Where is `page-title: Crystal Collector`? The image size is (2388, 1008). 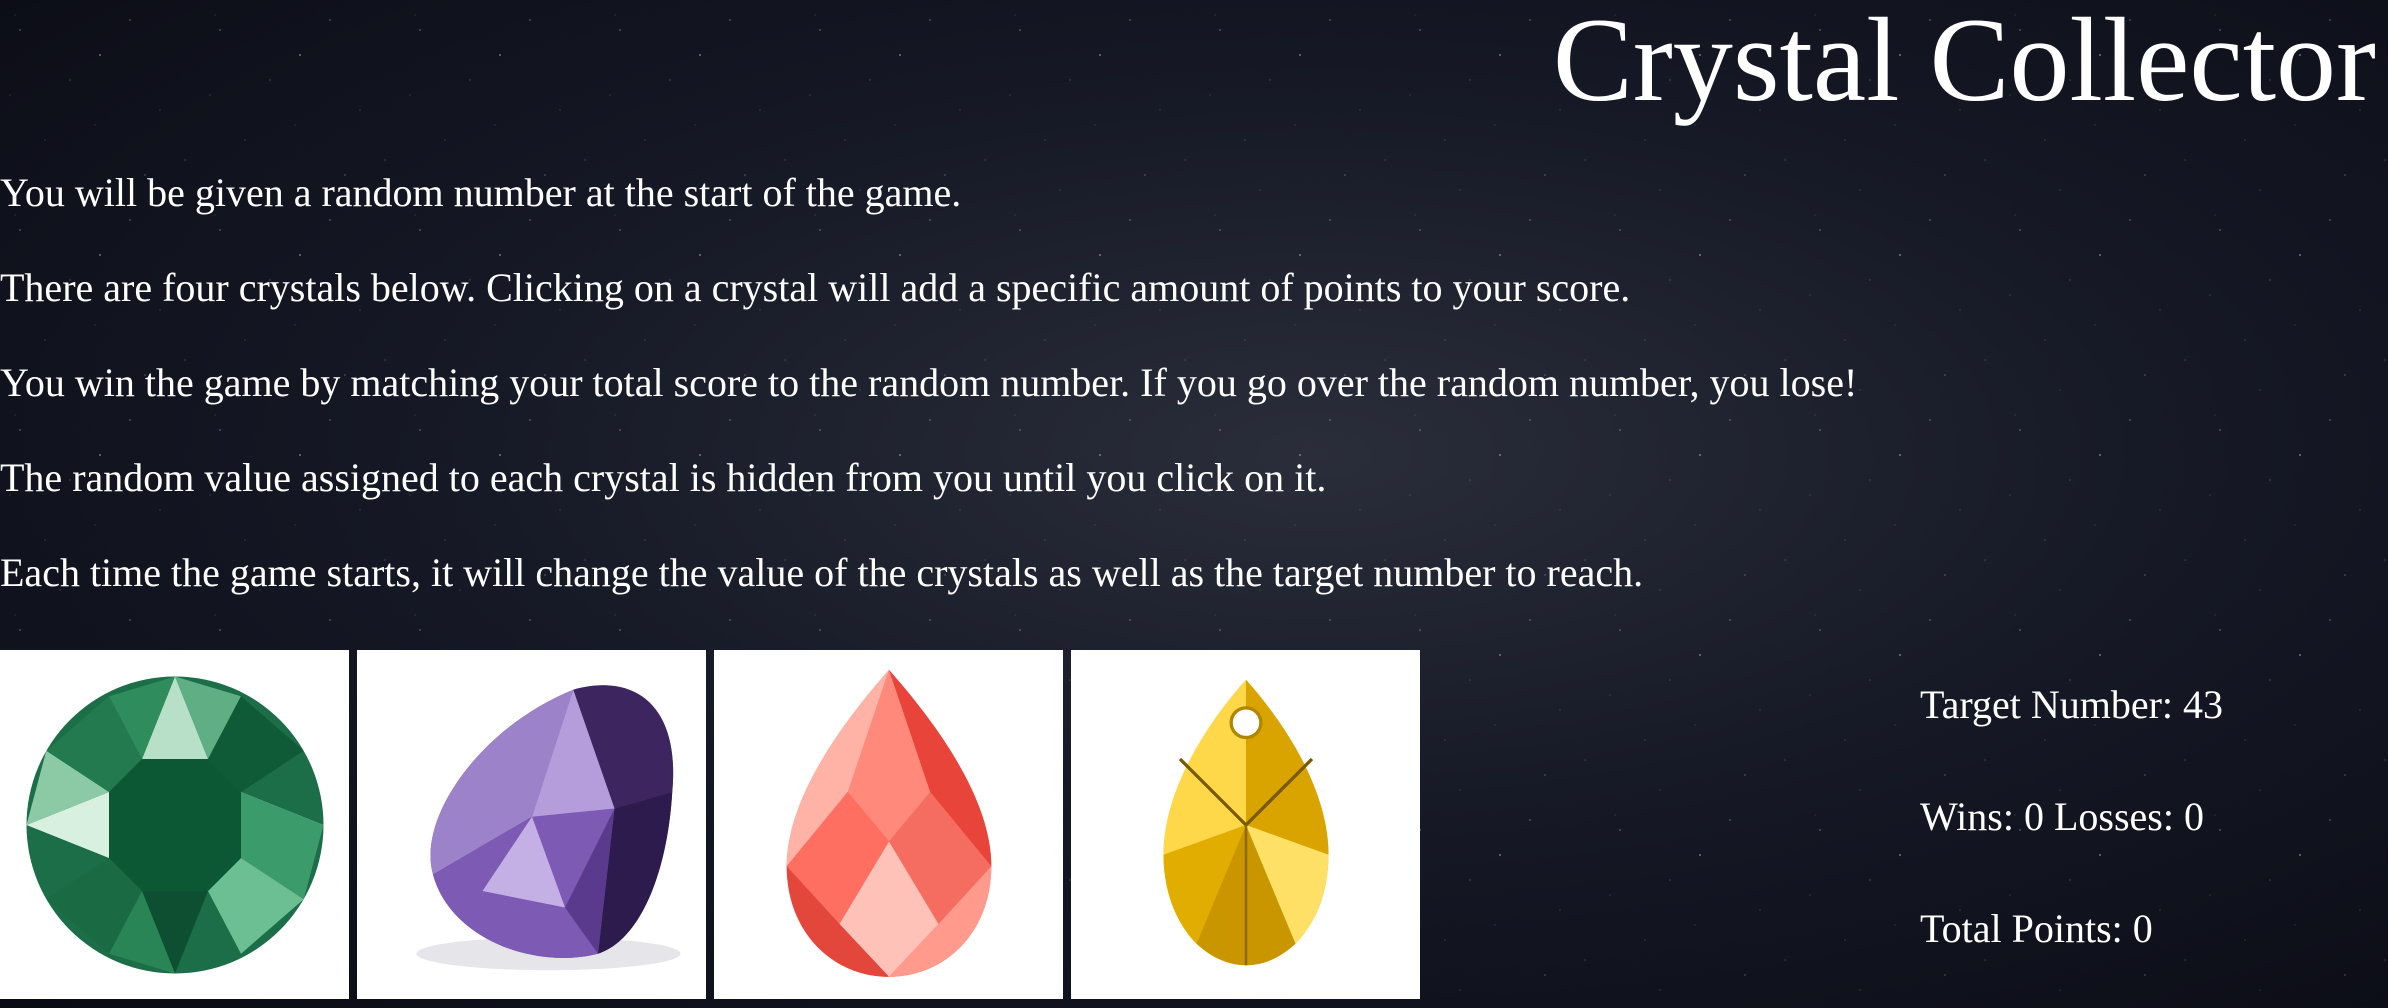 page-title: Crystal Collector is located at coordinates (1964, 63).